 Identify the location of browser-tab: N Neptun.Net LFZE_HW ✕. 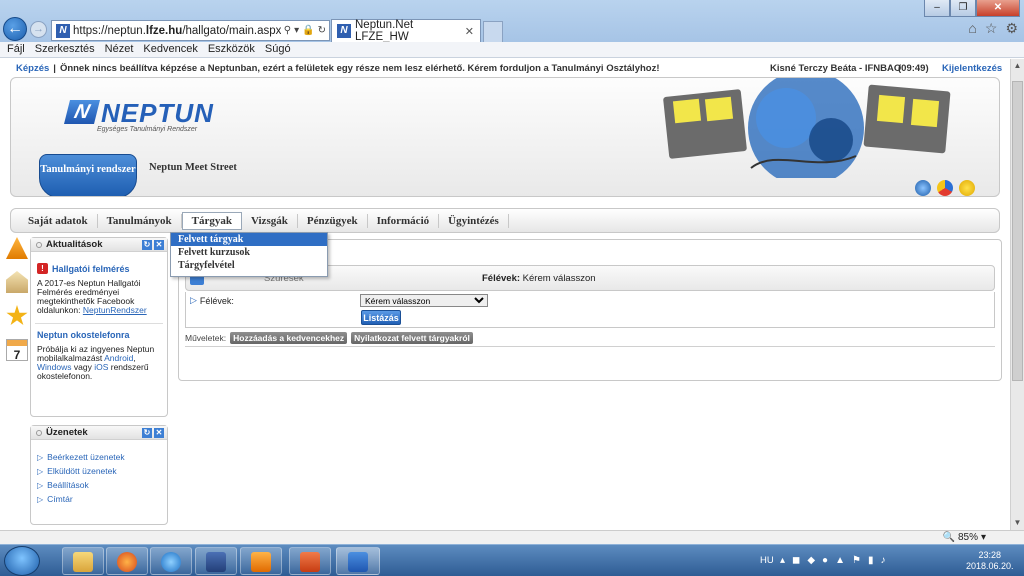
(406, 31).